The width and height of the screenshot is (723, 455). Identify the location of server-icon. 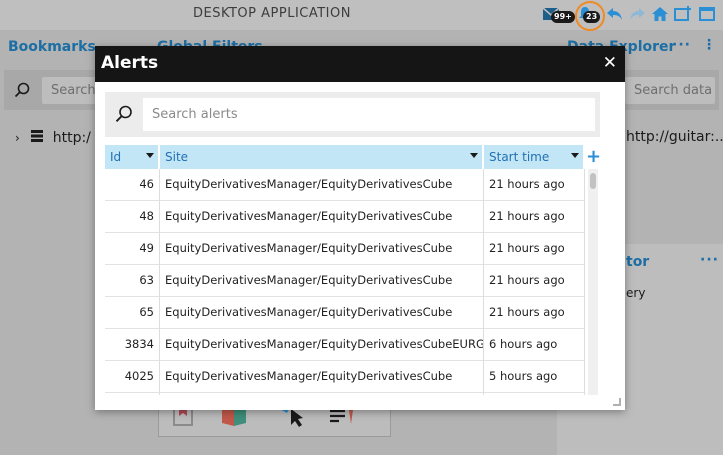
(37, 138).